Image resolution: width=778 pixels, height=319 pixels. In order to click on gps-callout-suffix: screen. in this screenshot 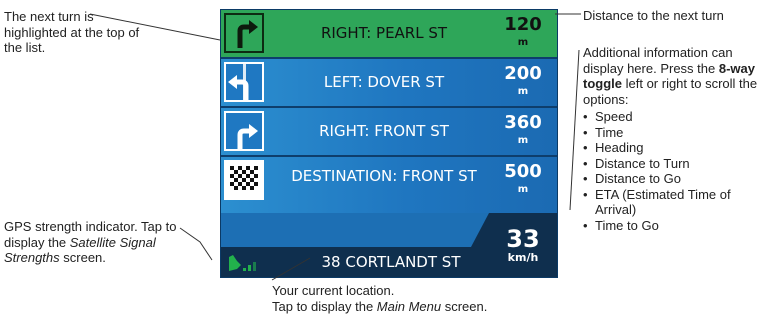, I will do `click(82, 257)`.